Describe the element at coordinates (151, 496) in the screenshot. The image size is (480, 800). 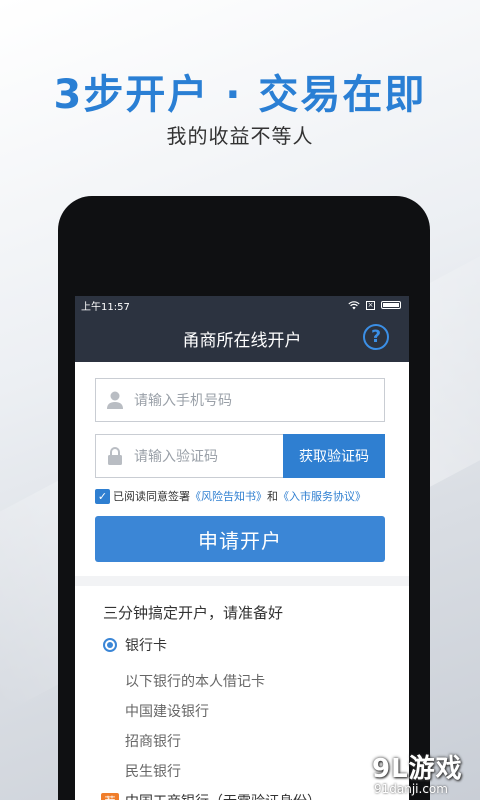
I see `agree-prefix: 已阅读同意签署` at that location.